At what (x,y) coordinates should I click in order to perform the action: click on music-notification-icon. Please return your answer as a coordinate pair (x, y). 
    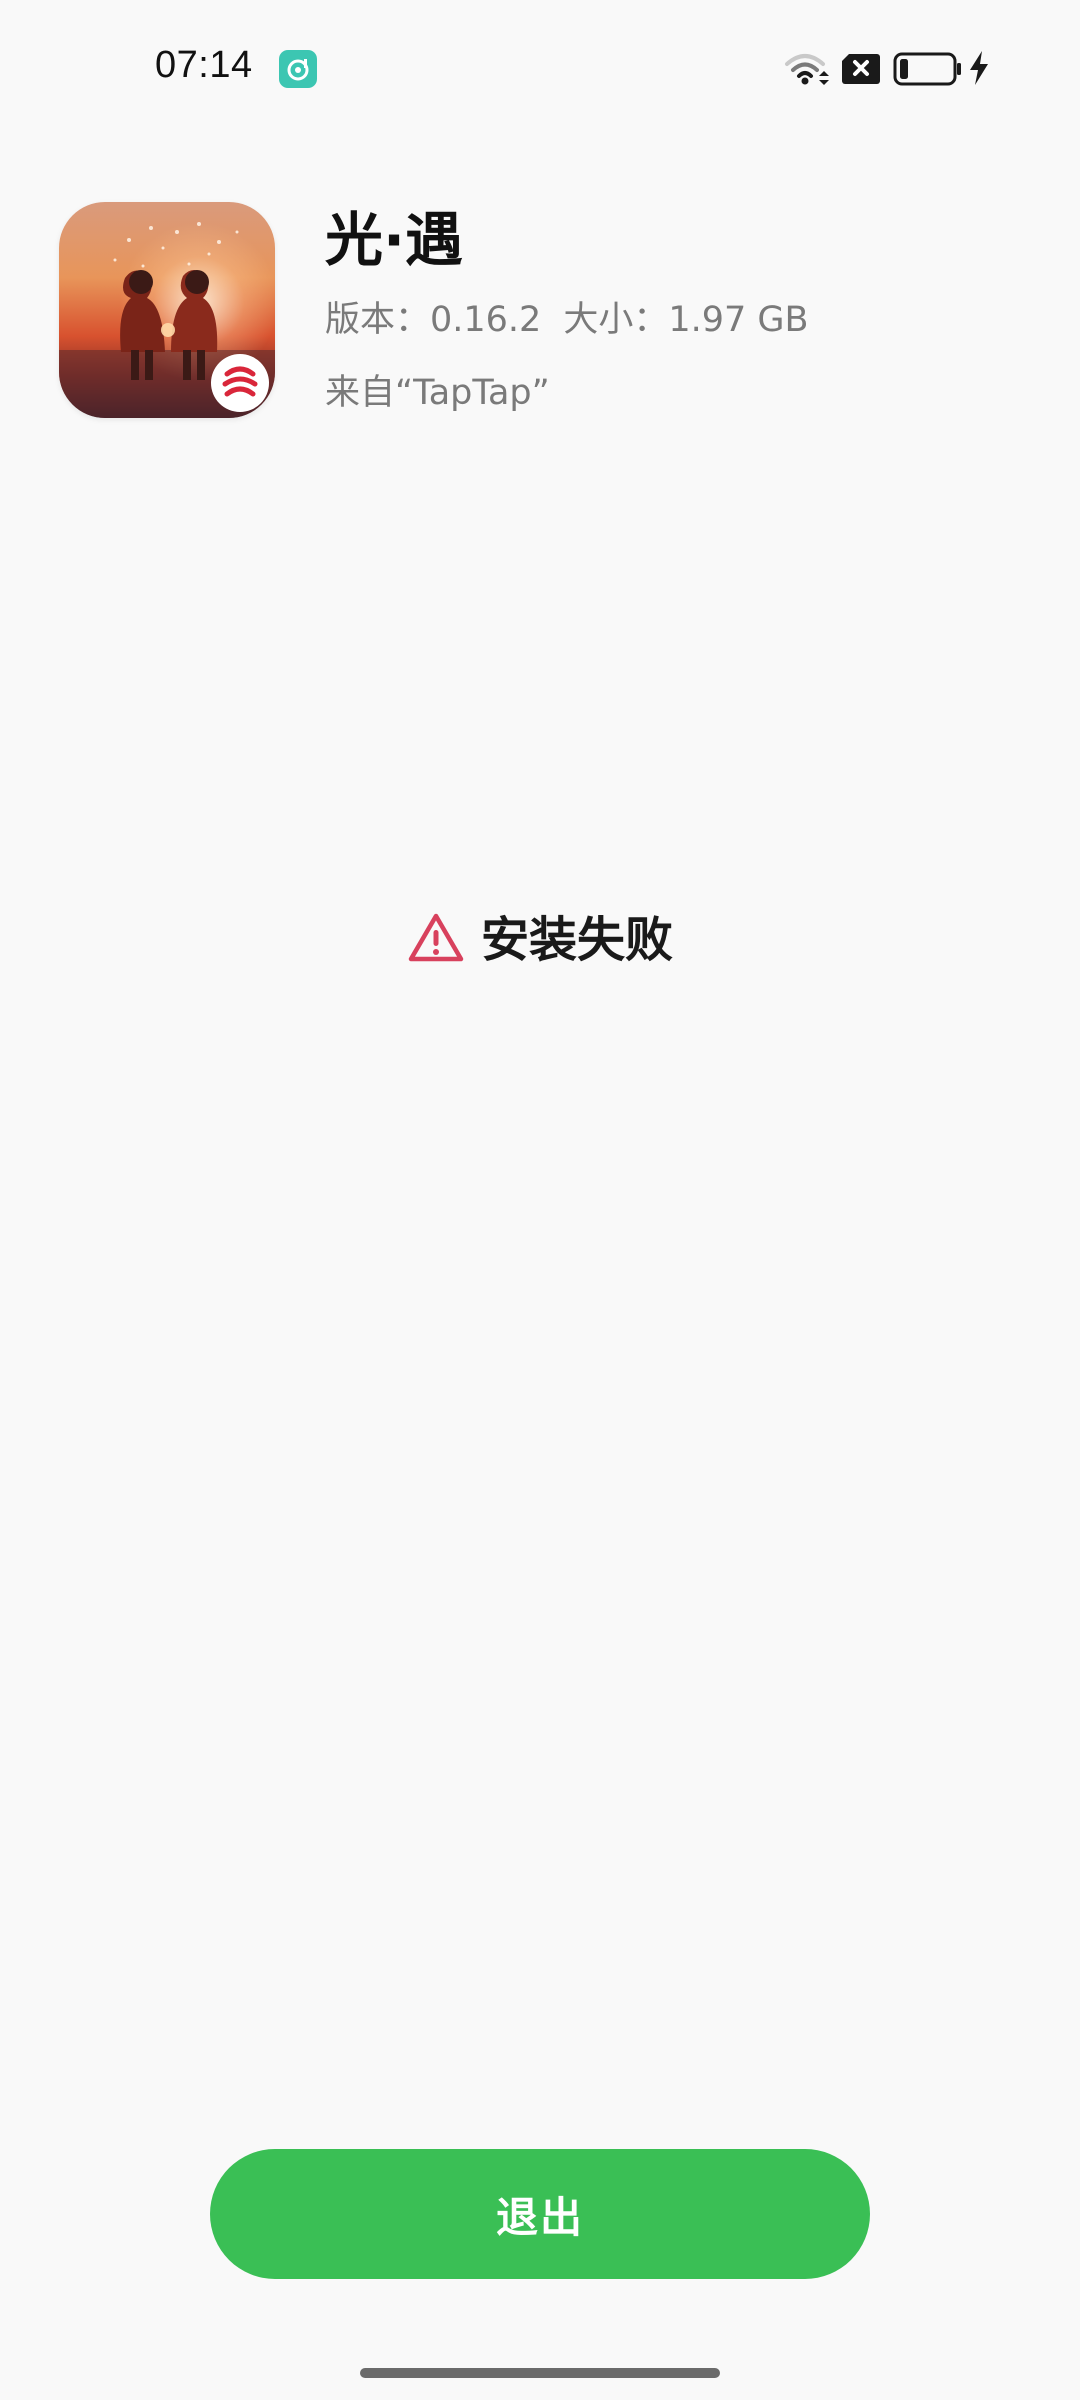
    Looking at the image, I should click on (298, 69).